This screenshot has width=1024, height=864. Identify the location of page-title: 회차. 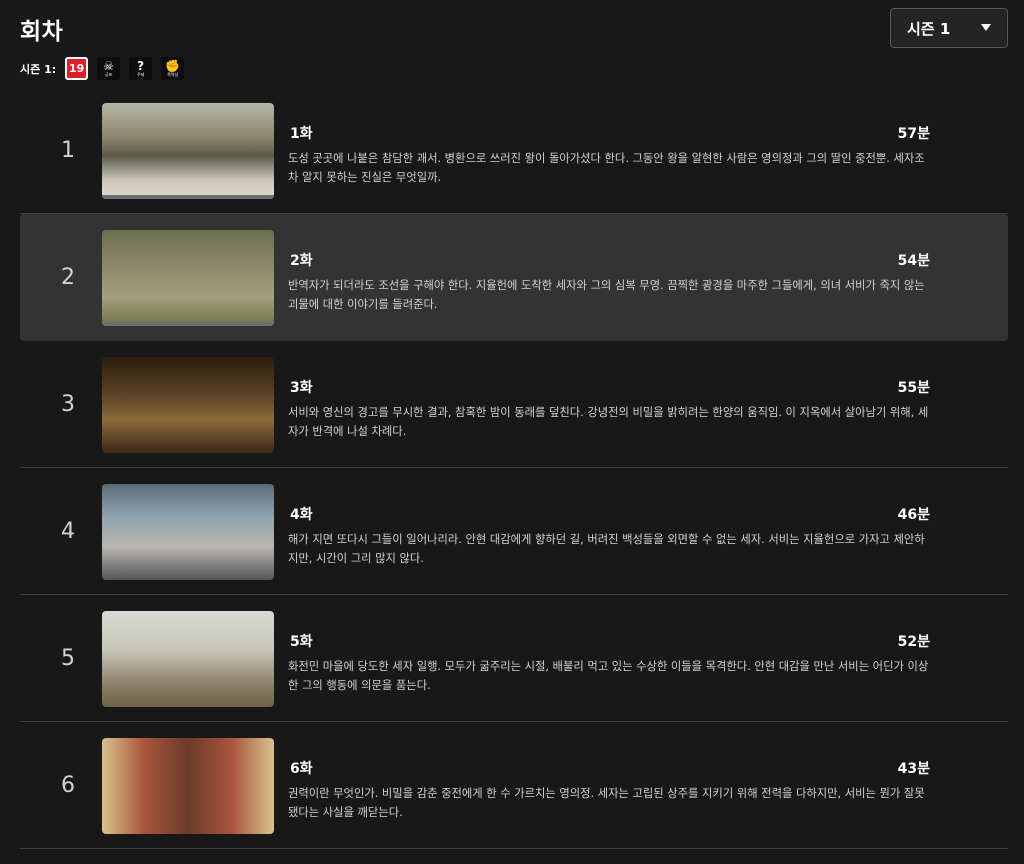
(42, 32).